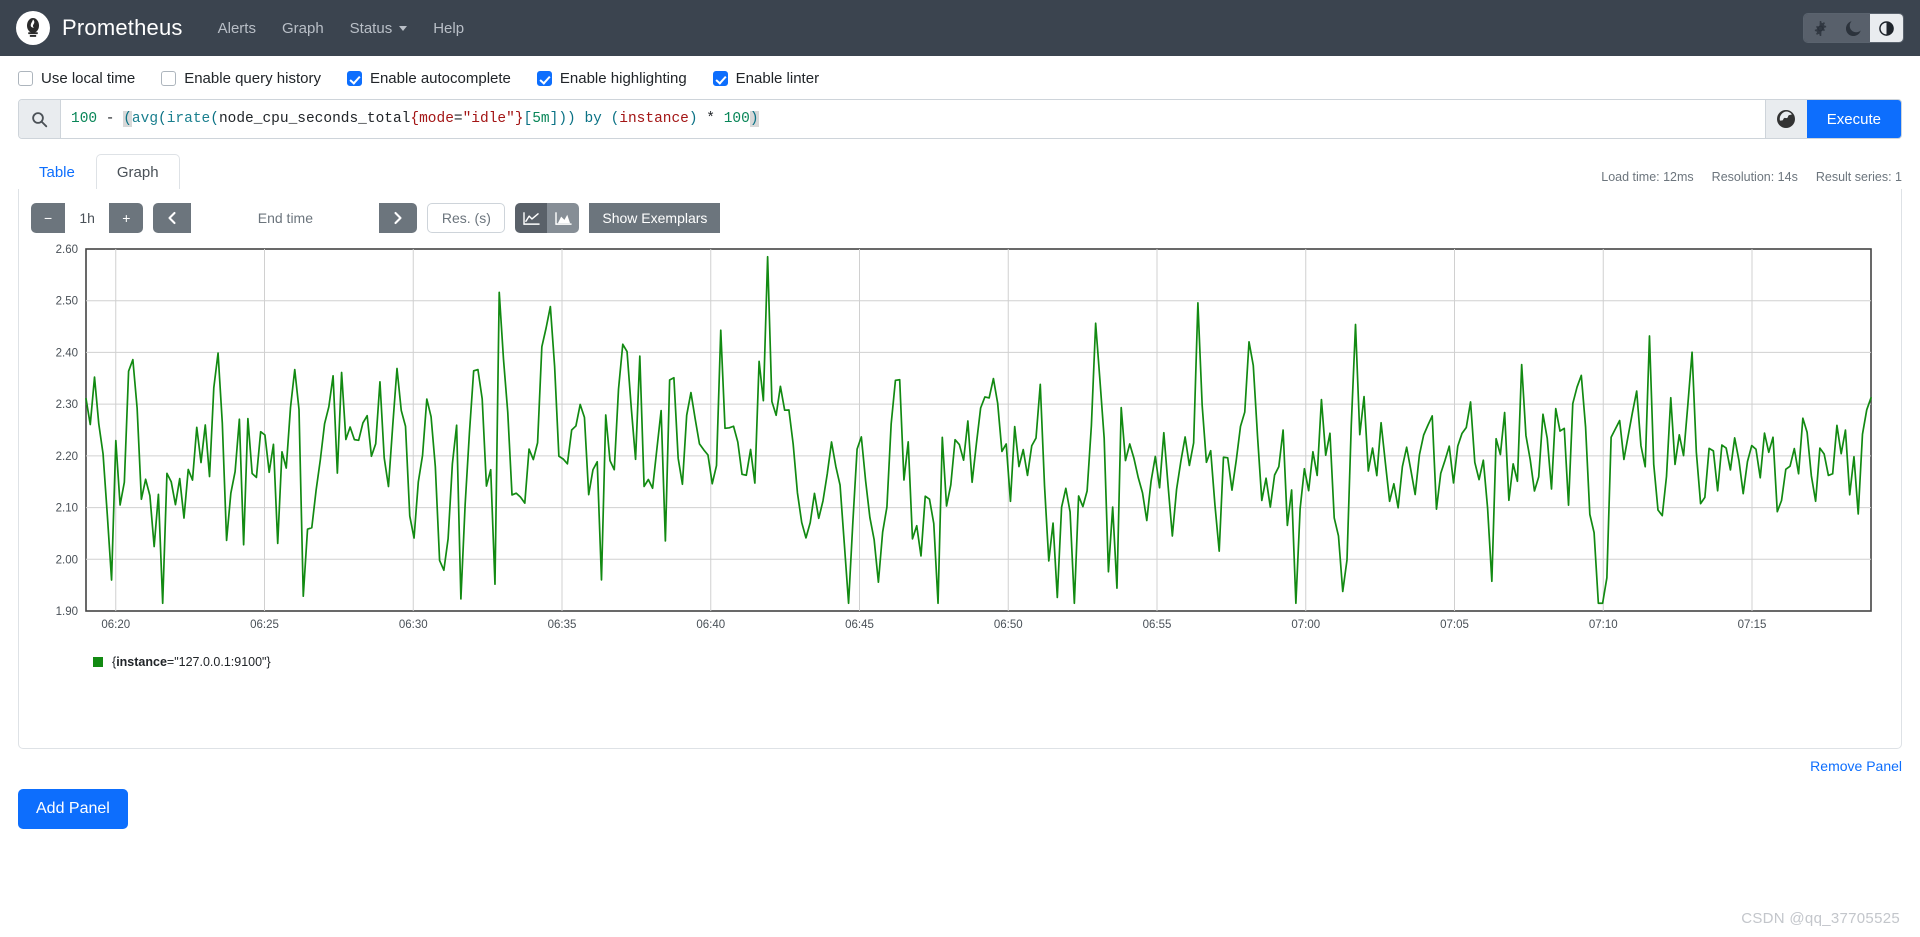 Image resolution: width=1920 pixels, height=937 pixels. I want to click on nav-graph-label: Graph, so click(302, 28).